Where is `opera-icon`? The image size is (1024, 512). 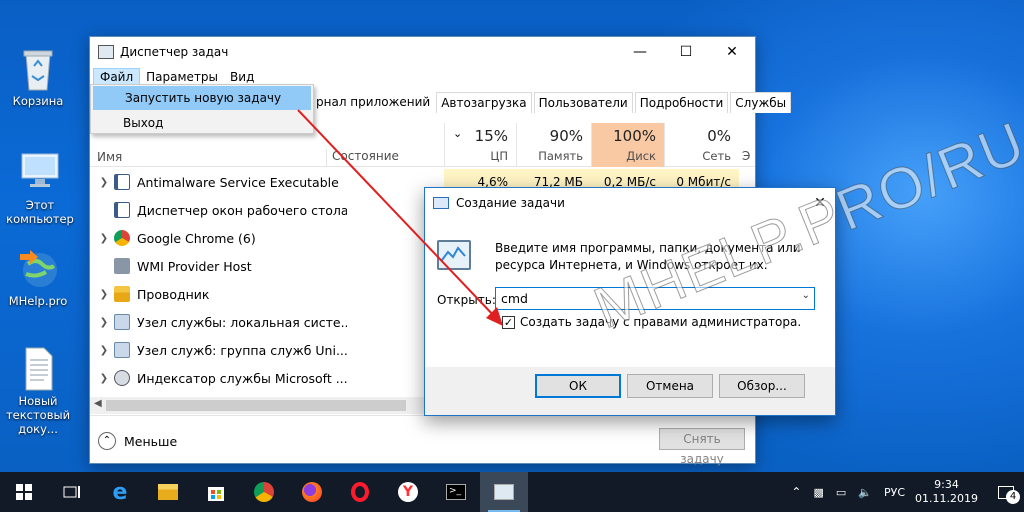 opera-icon is located at coordinates (360, 492).